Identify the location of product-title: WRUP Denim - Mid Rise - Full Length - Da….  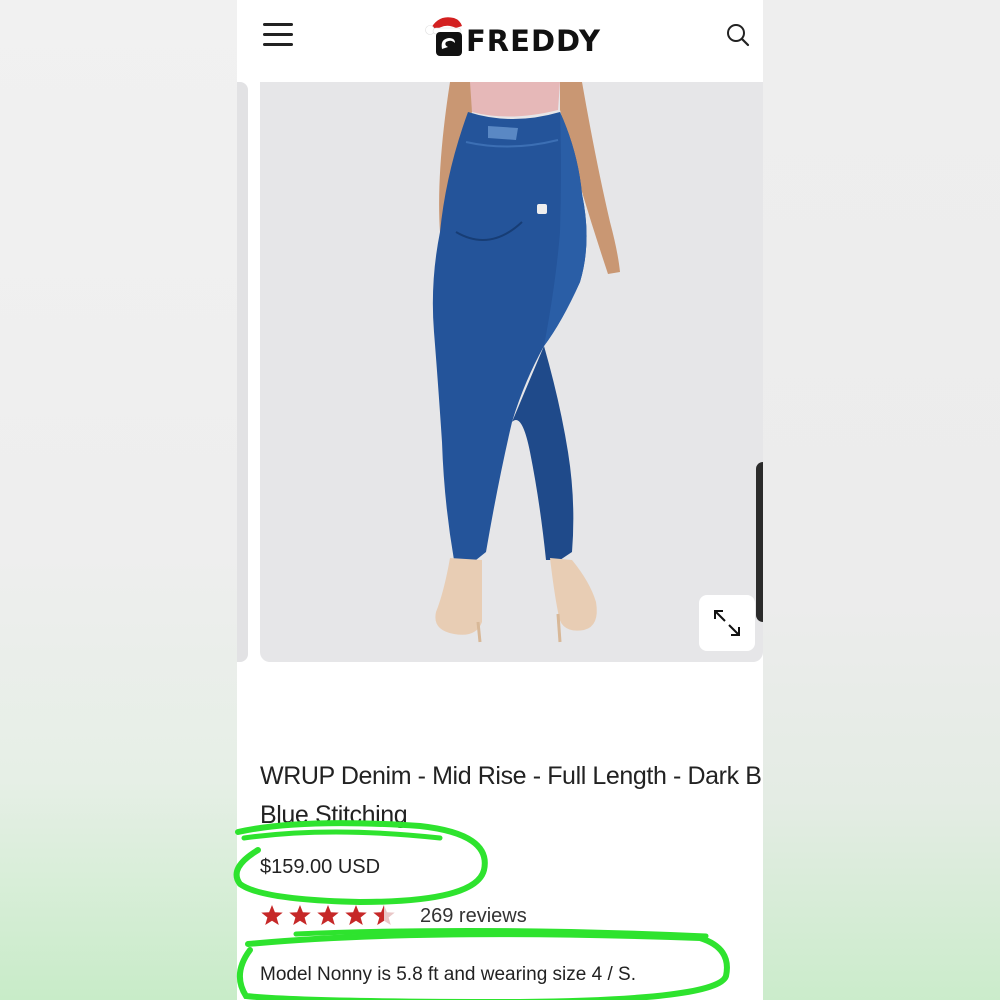
(511, 795).